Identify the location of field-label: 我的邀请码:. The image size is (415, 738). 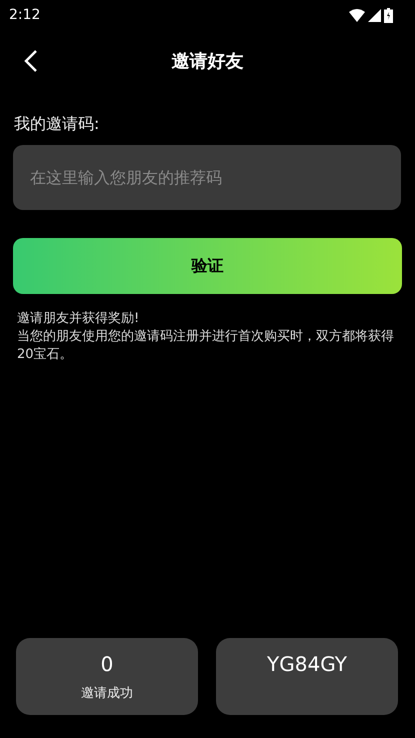
(57, 124).